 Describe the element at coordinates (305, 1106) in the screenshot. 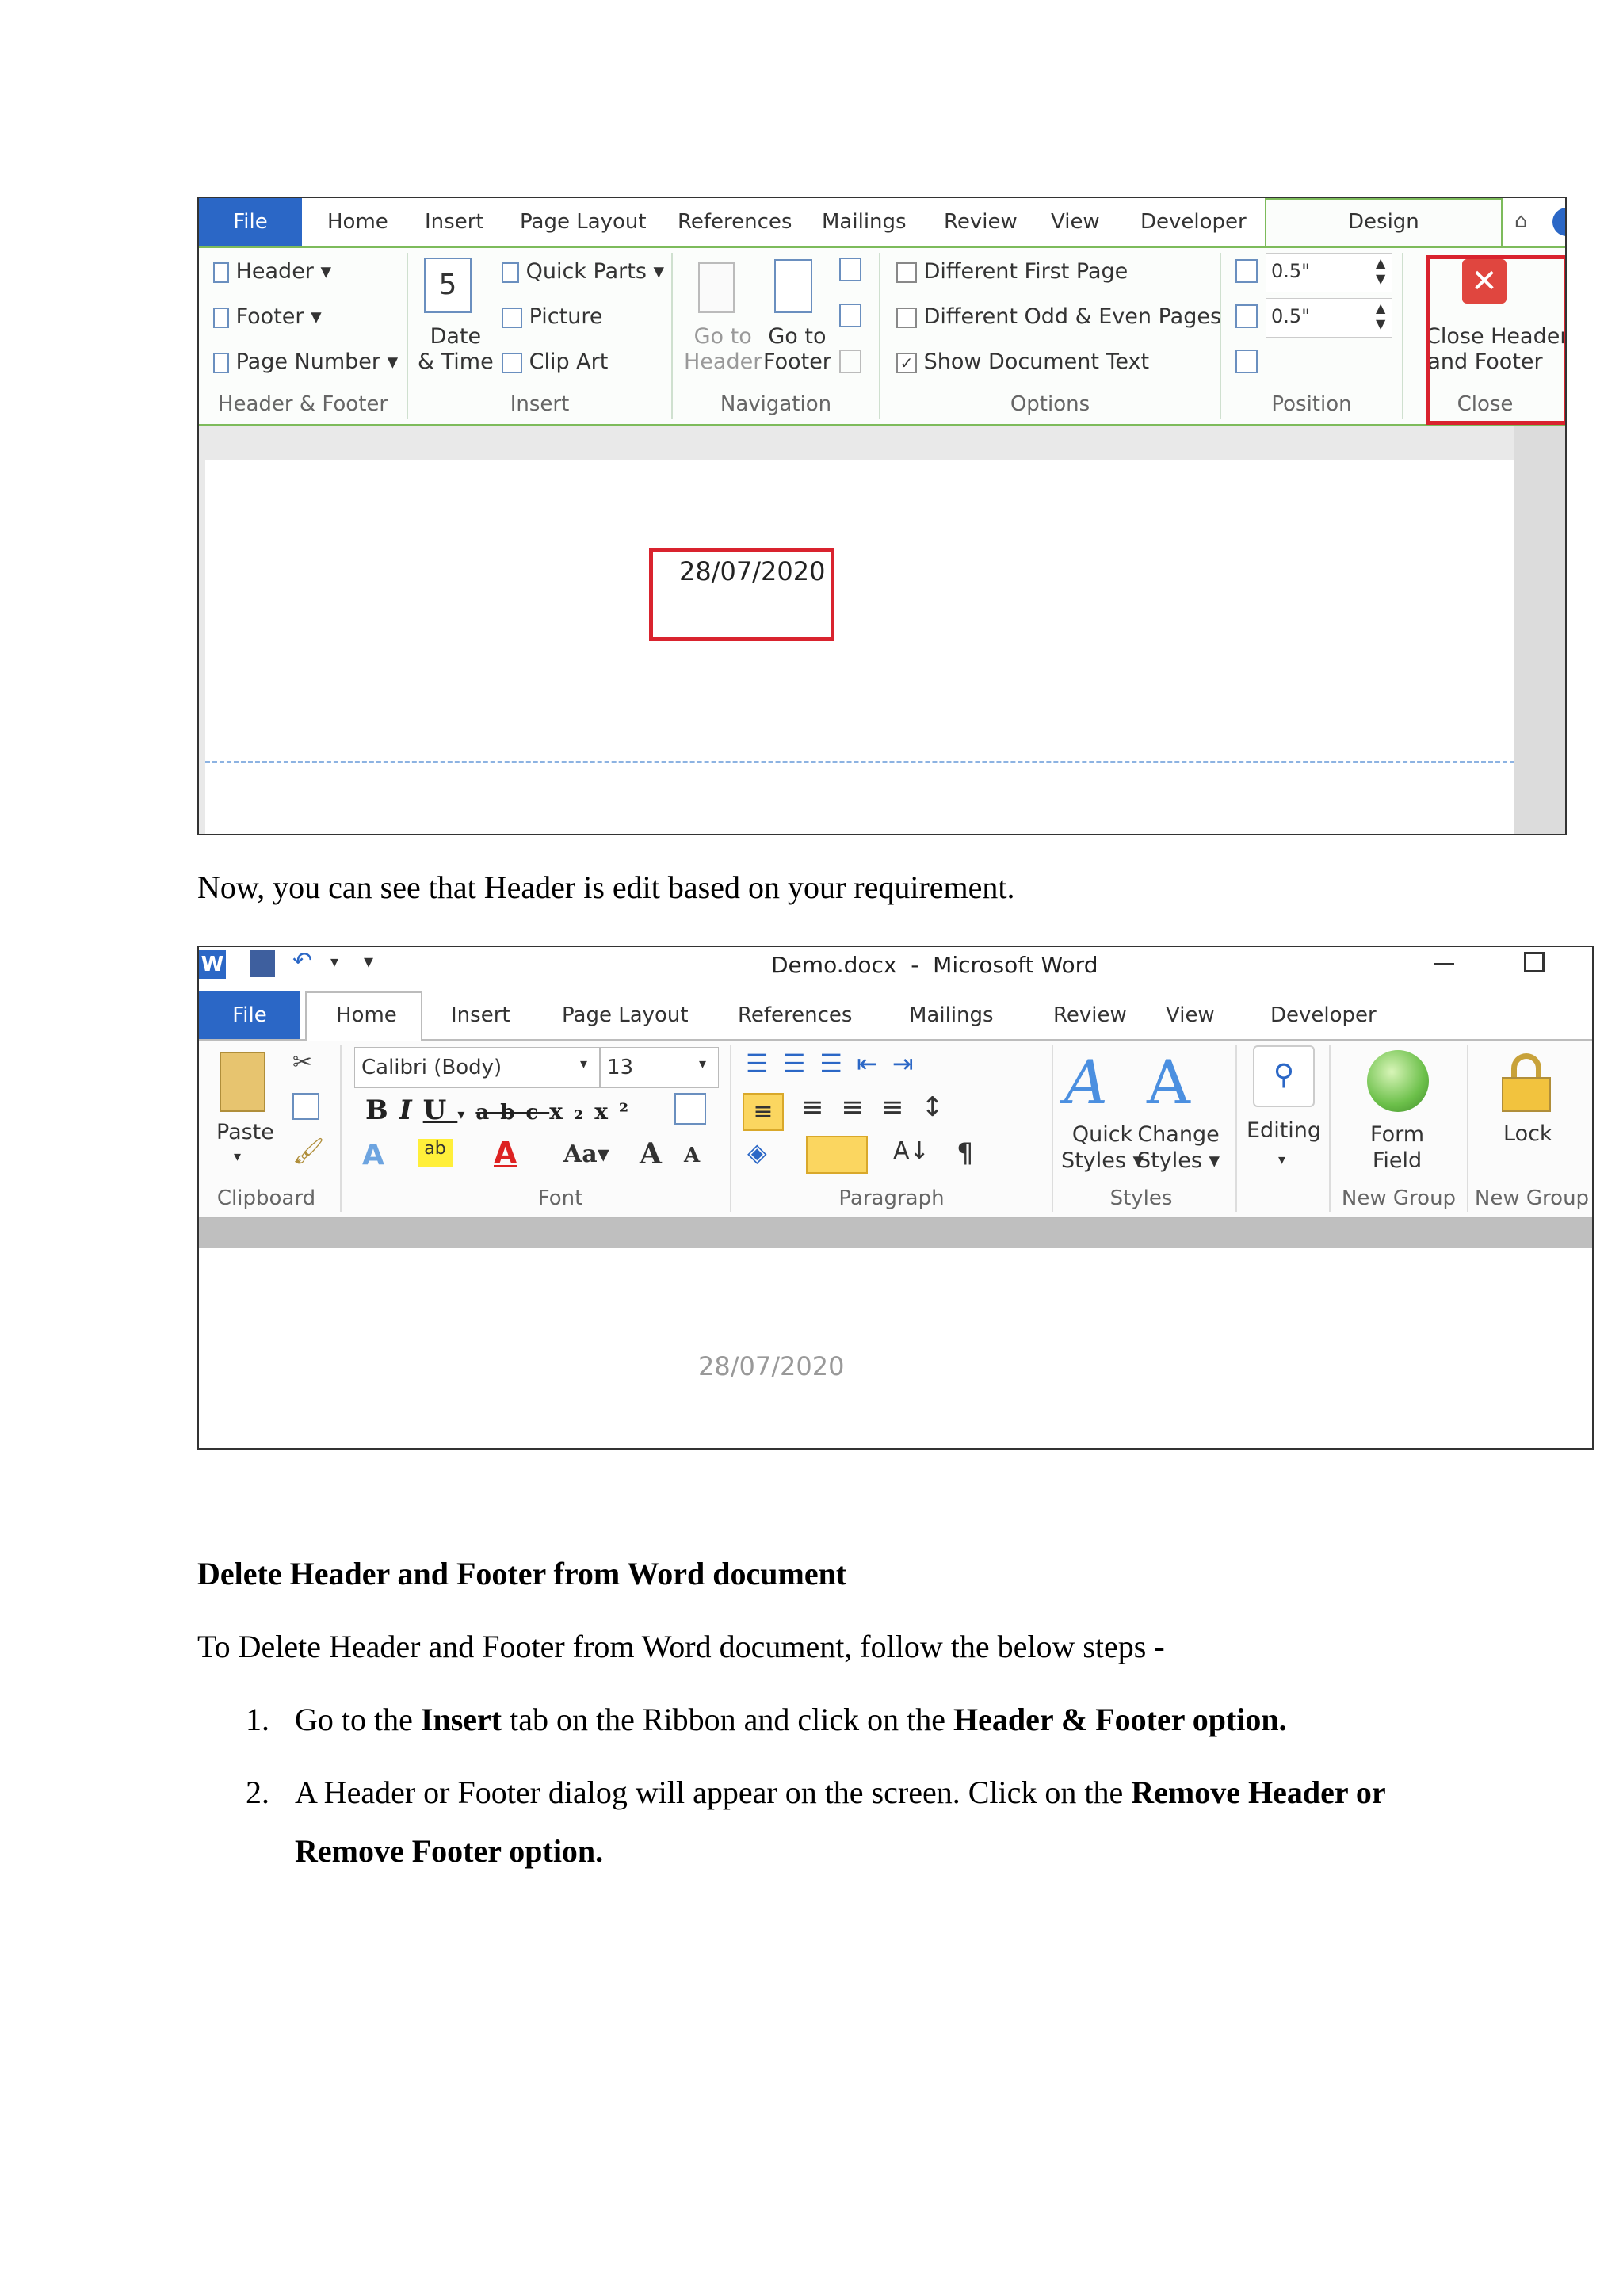

I see `copy-icon` at that location.